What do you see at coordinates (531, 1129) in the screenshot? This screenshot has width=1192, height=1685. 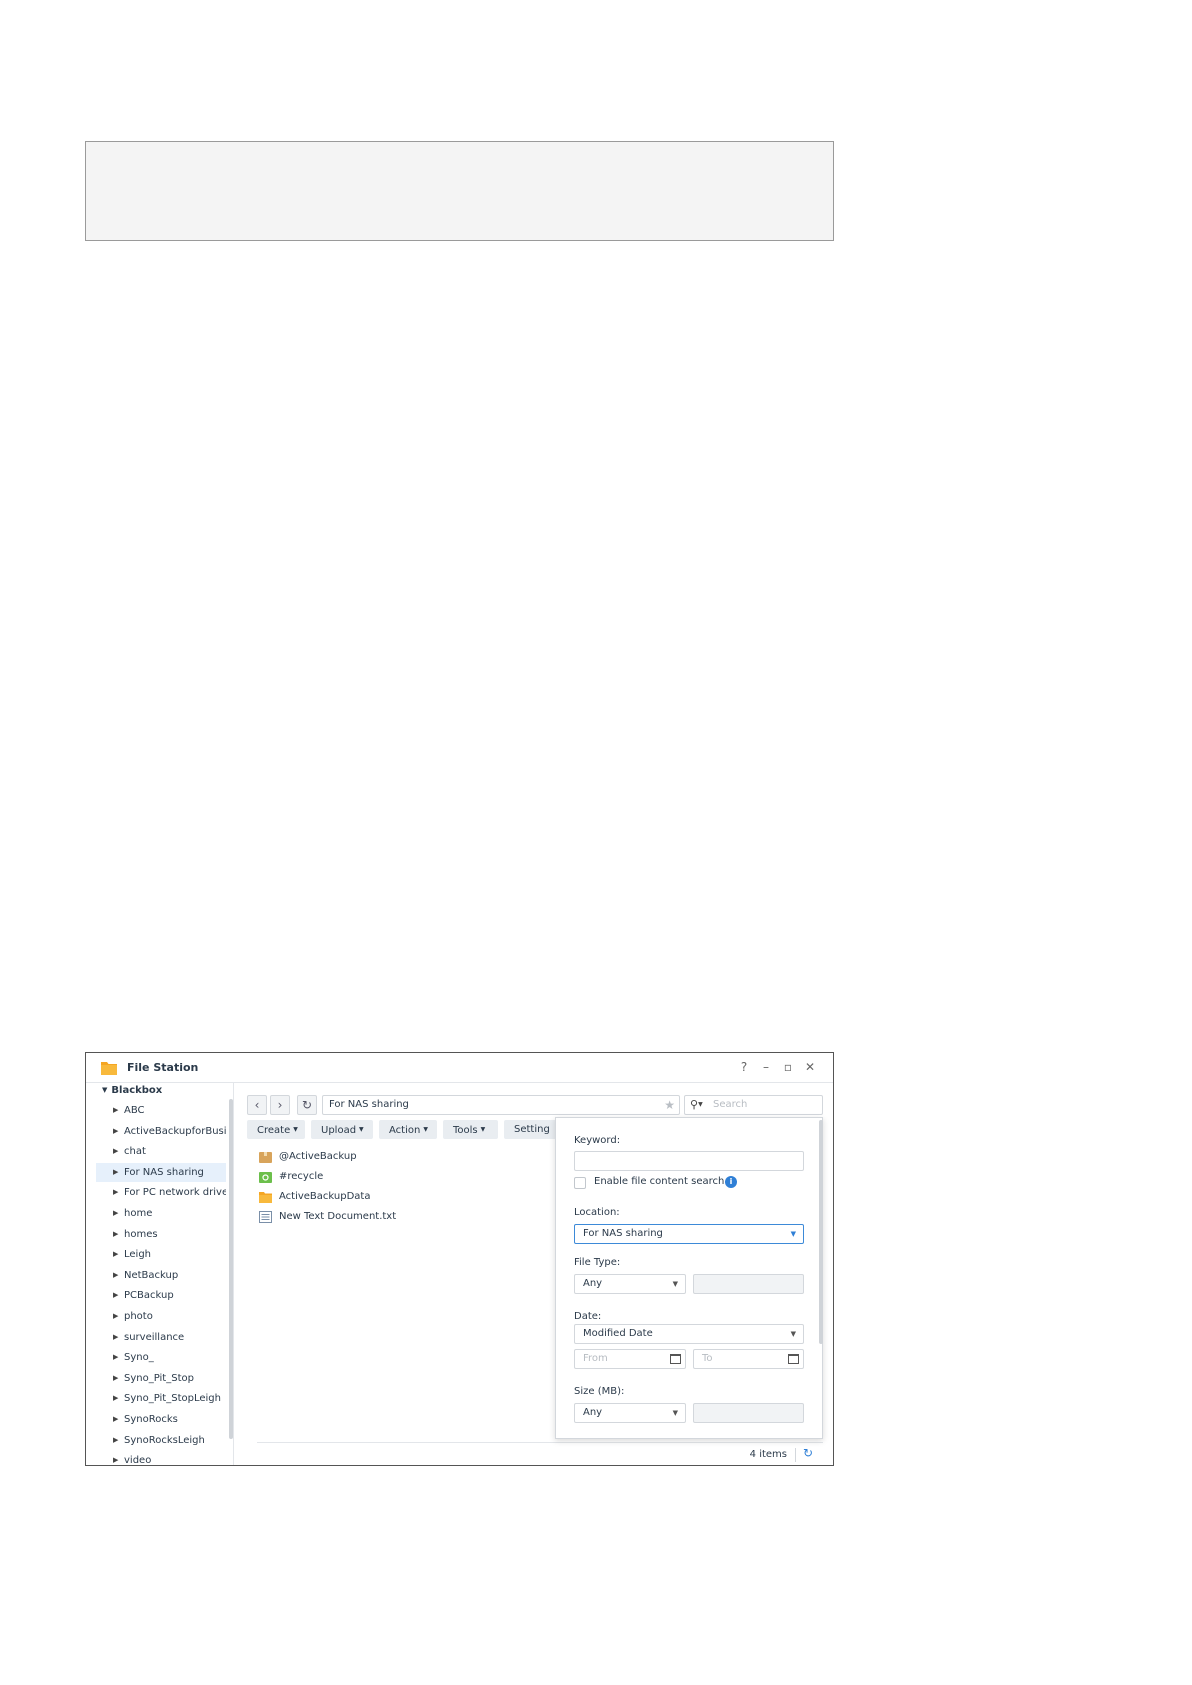 I see `settings-button: Setting` at bounding box center [531, 1129].